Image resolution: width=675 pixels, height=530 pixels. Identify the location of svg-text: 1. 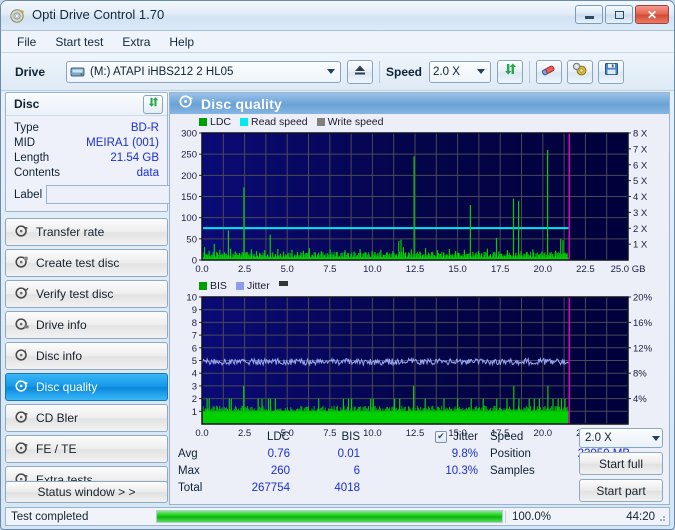
(194, 412).